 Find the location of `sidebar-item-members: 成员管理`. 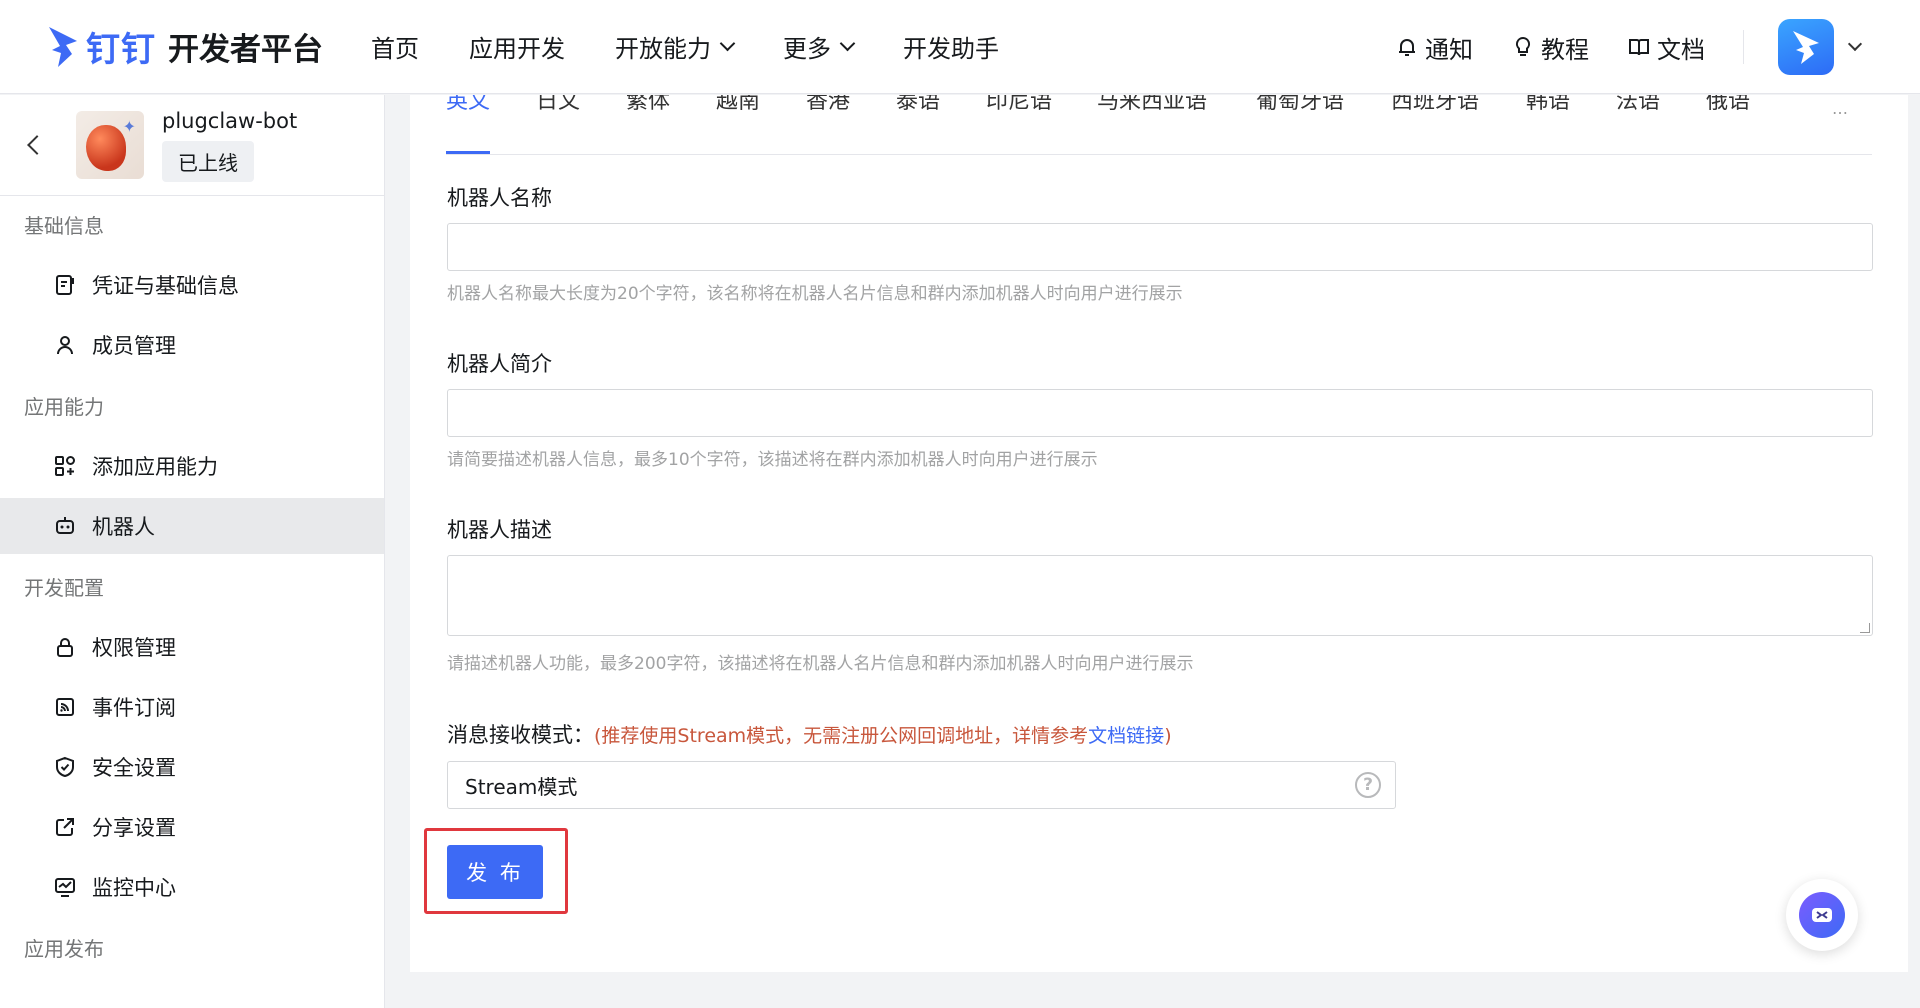

sidebar-item-members: 成员管理 is located at coordinates (192, 345).